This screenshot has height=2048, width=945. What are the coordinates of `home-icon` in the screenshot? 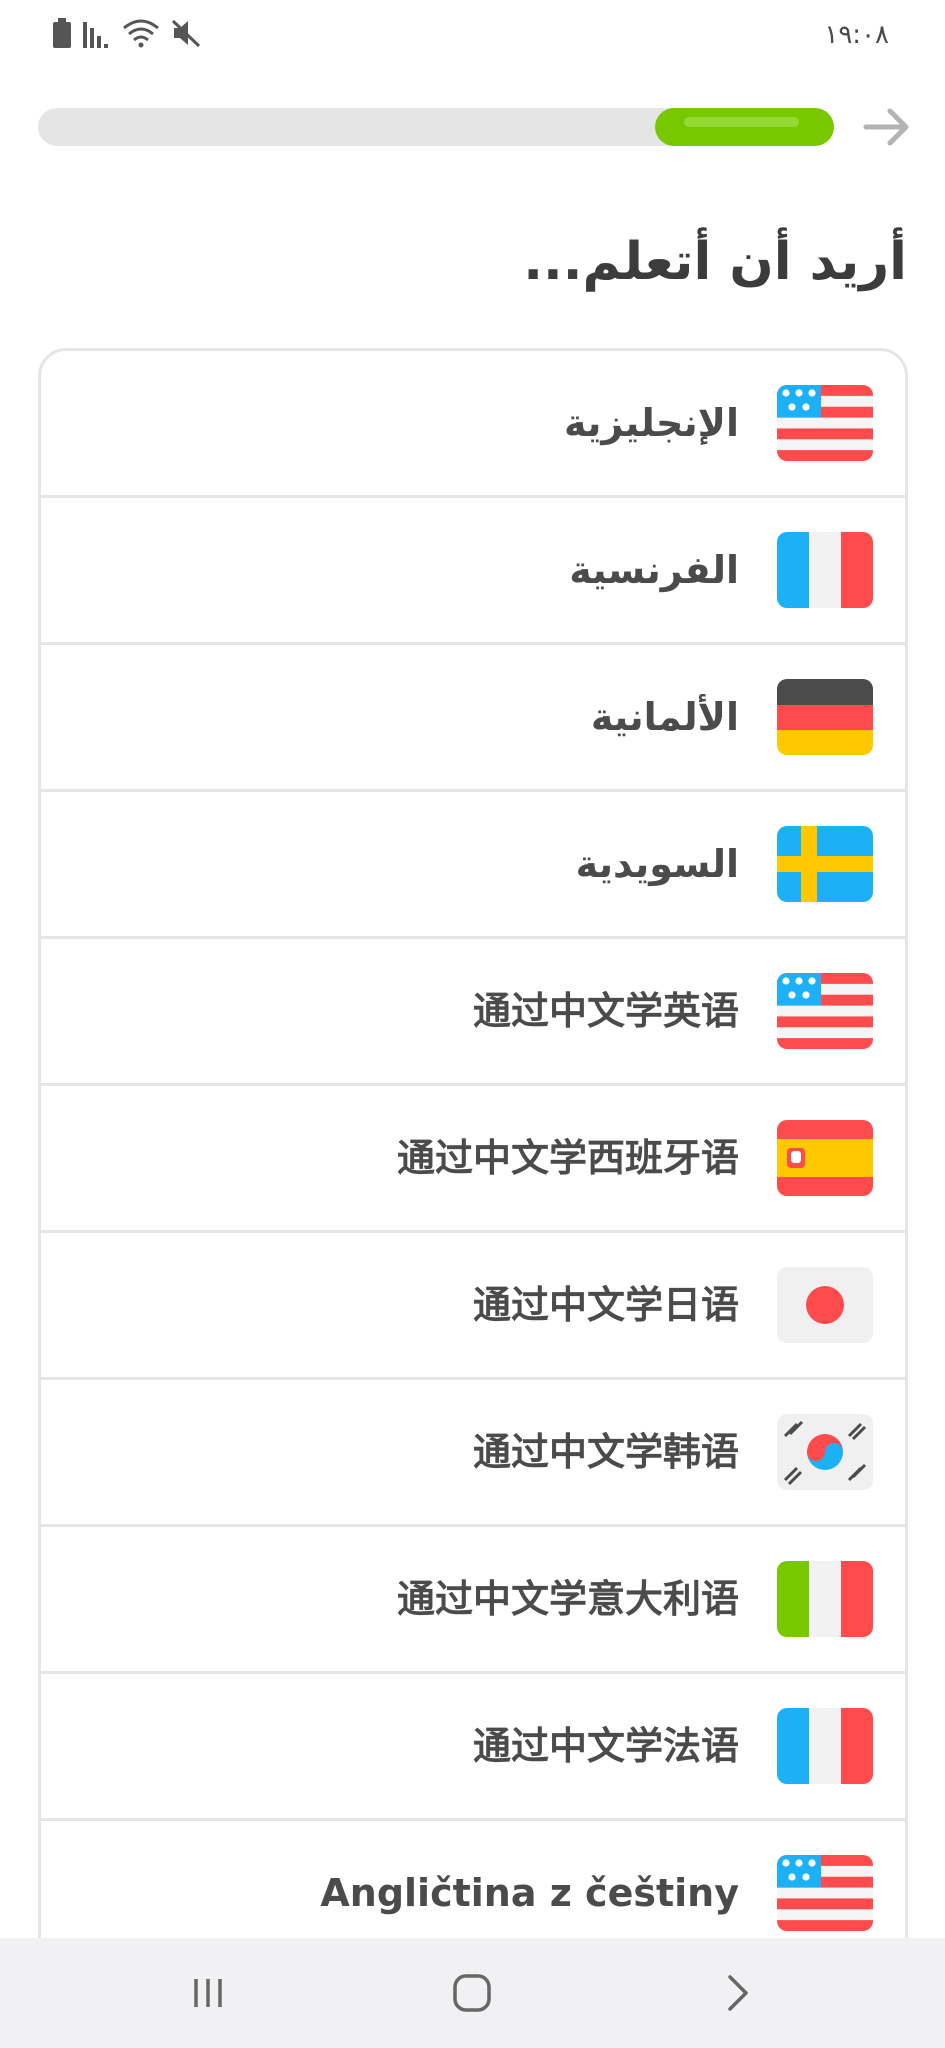 It's located at (472, 1993).